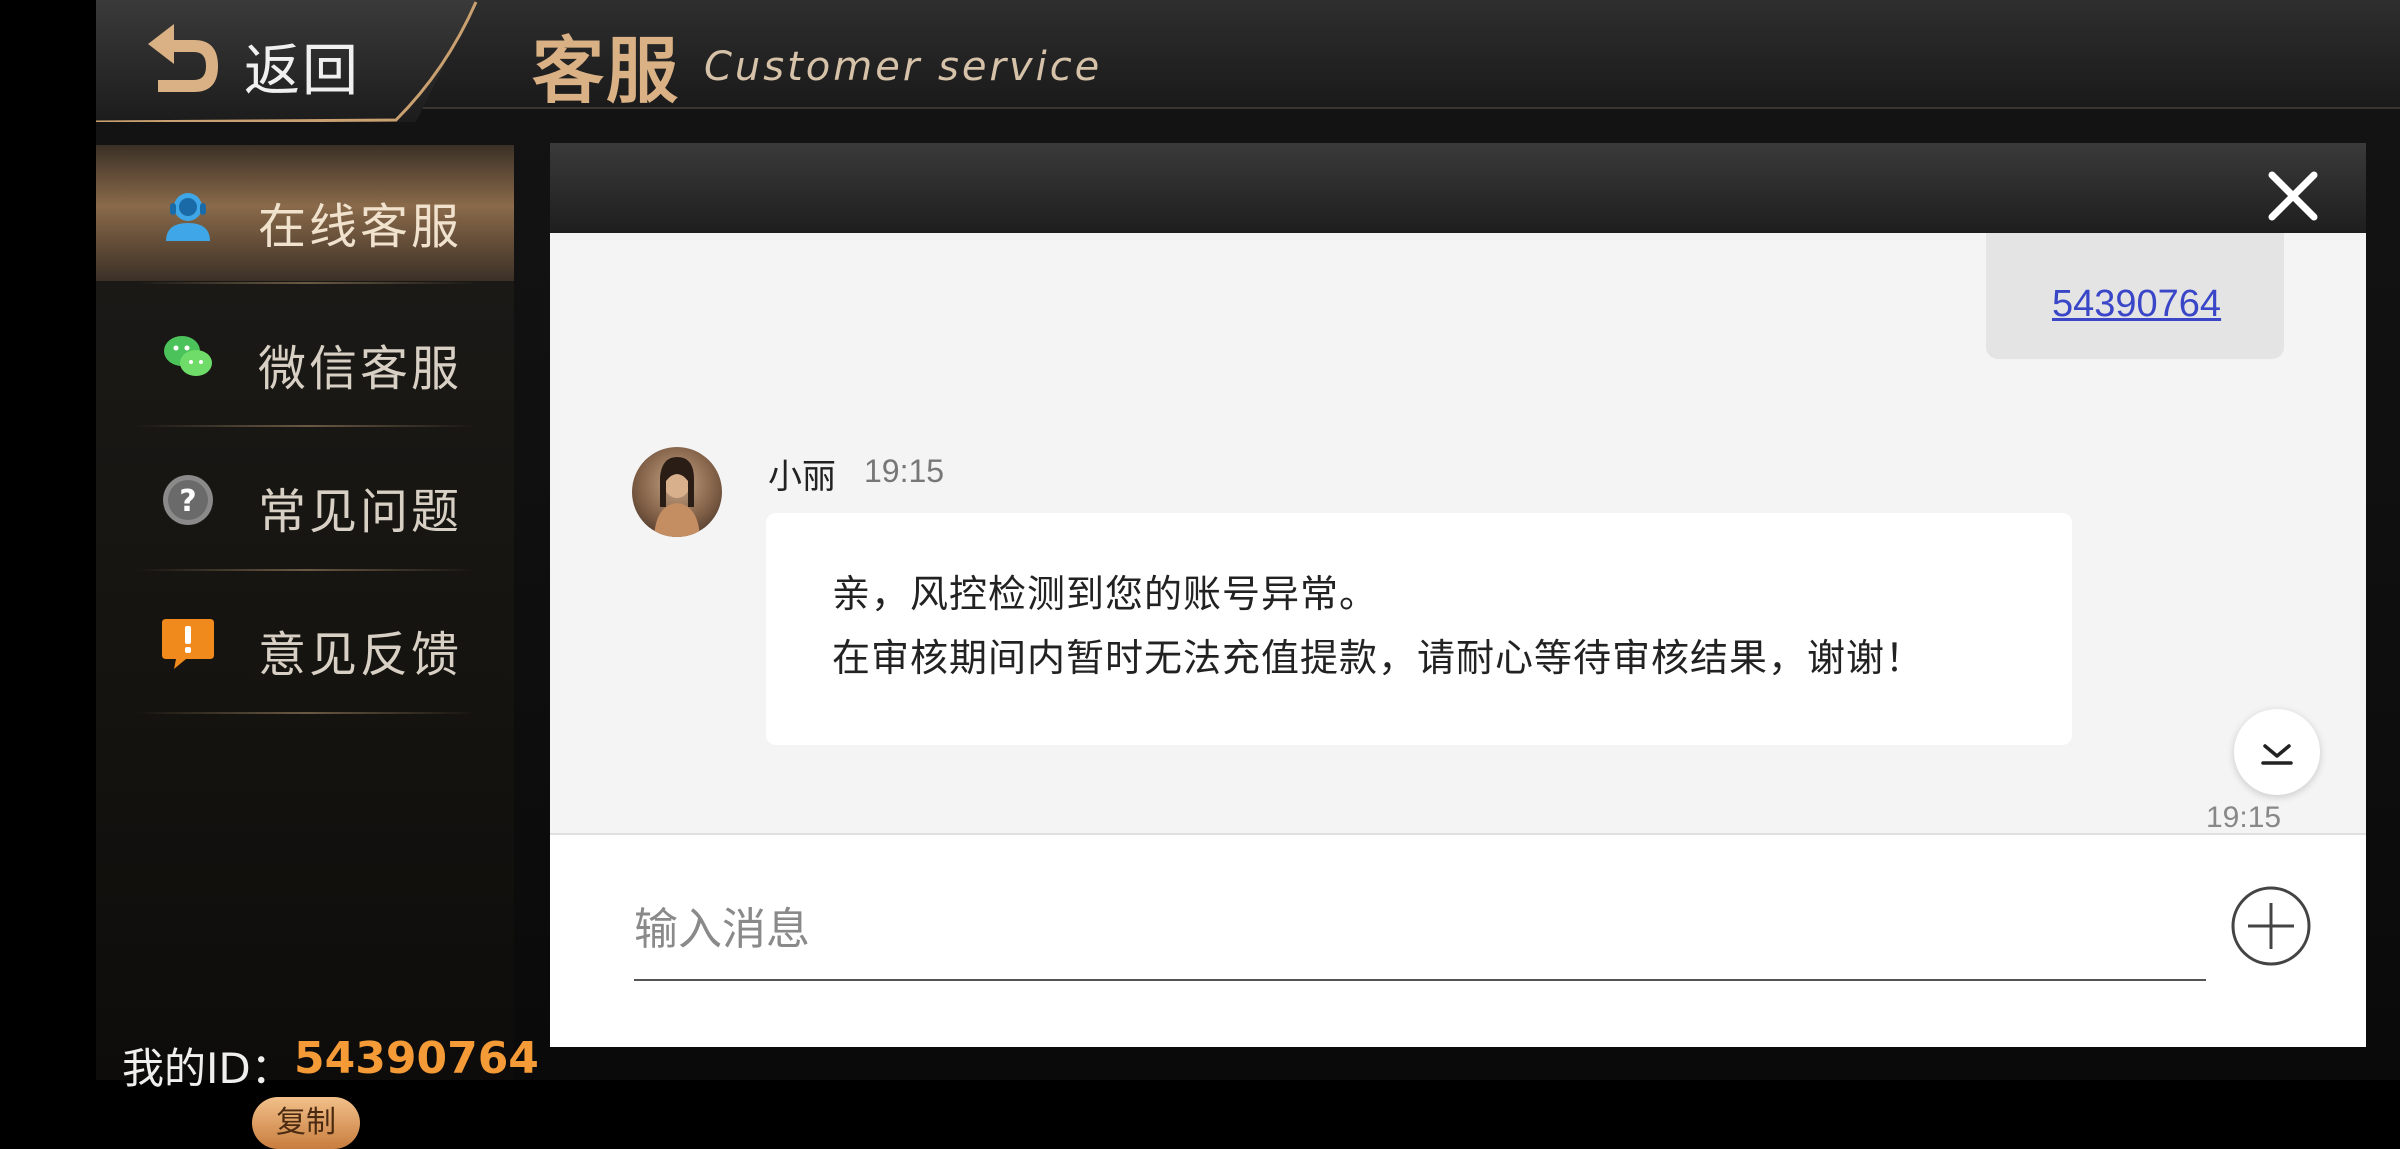 The width and height of the screenshot is (2400, 1149). I want to click on sender-name: 小丽, so click(802, 477).